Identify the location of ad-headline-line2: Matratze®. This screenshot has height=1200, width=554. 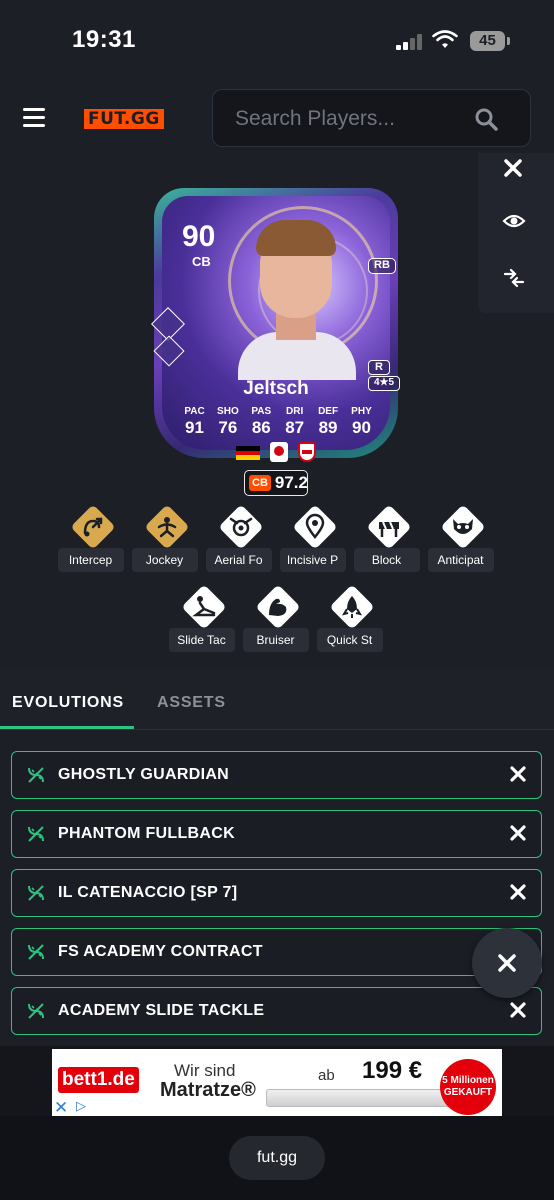
(208, 1090).